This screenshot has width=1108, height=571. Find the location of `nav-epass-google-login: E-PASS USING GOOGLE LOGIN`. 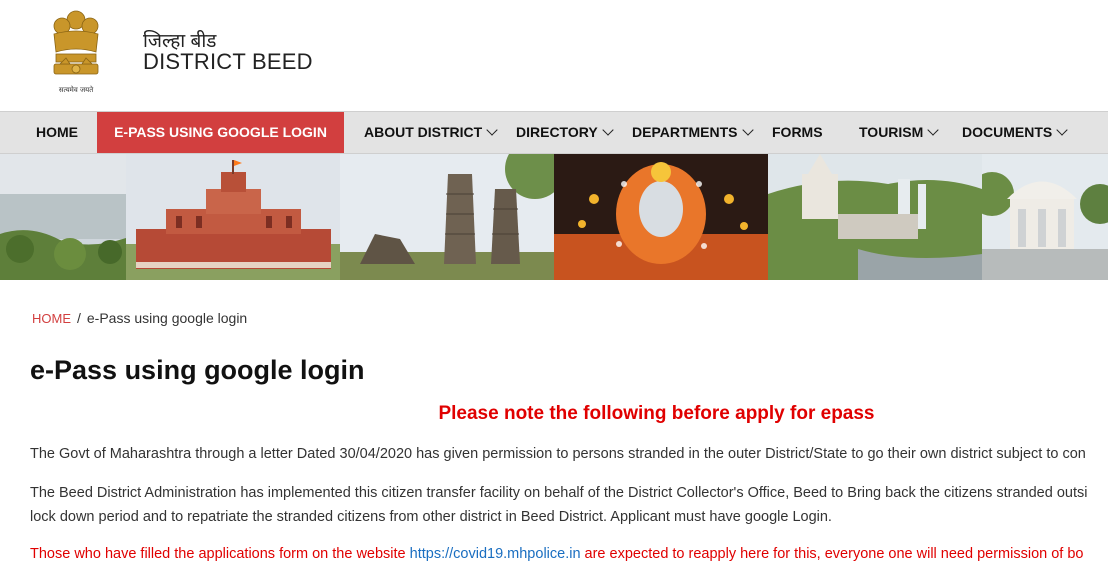

nav-epass-google-login: E-PASS USING GOOGLE LOGIN is located at coordinates (220, 132).